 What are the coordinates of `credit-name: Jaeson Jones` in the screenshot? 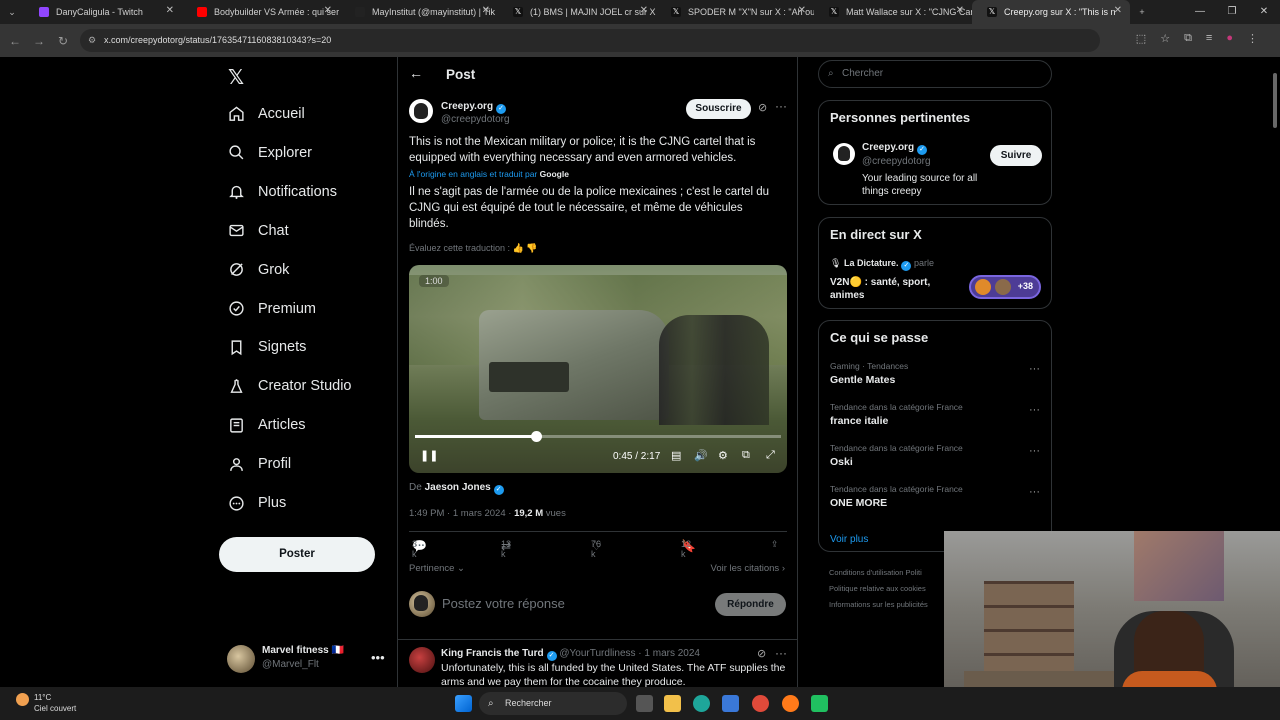 It's located at (458, 487).